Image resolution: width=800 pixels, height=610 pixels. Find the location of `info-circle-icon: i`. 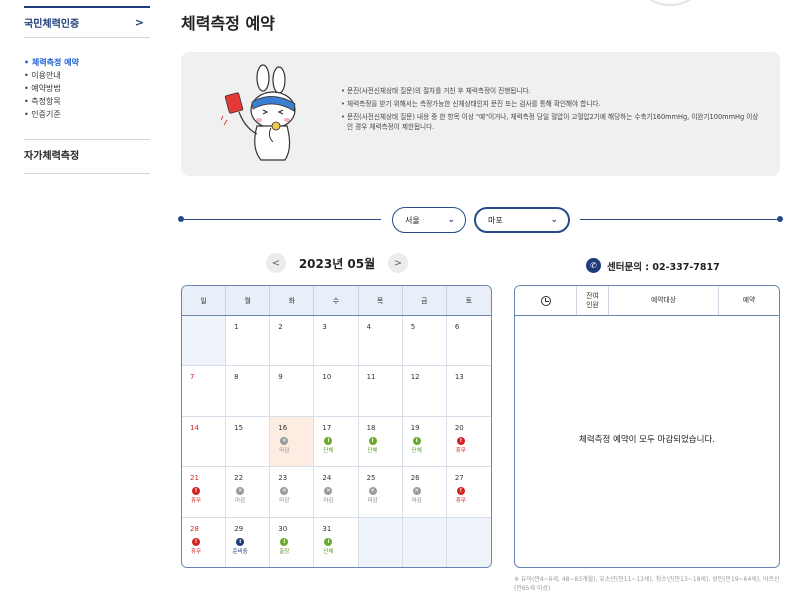

info-circle-icon: i is located at coordinates (328, 440).